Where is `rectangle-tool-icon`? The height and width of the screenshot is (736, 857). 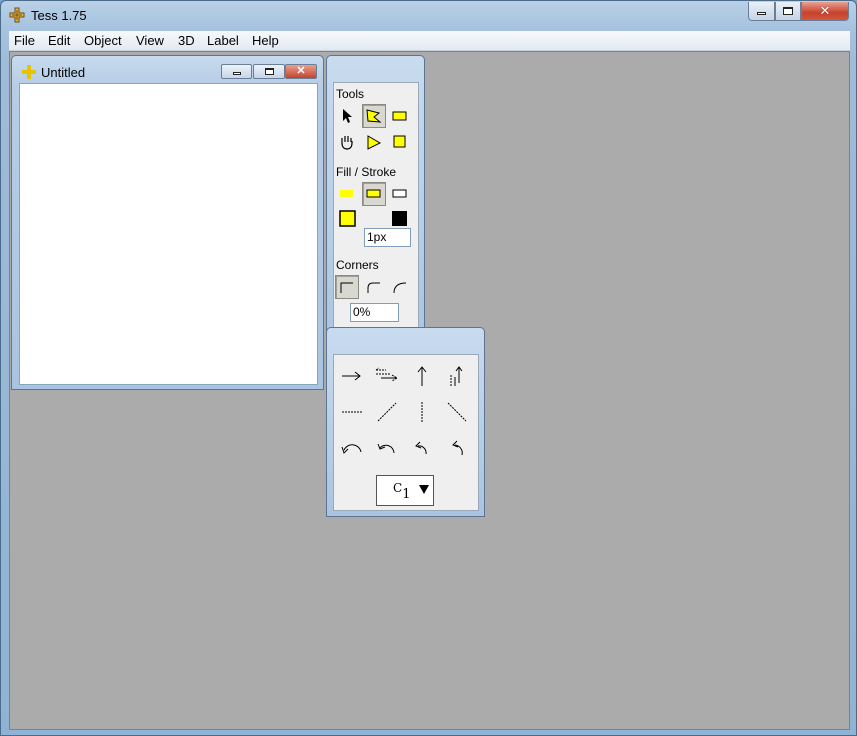 rectangle-tool-icon is located at coordinates (399, 116).